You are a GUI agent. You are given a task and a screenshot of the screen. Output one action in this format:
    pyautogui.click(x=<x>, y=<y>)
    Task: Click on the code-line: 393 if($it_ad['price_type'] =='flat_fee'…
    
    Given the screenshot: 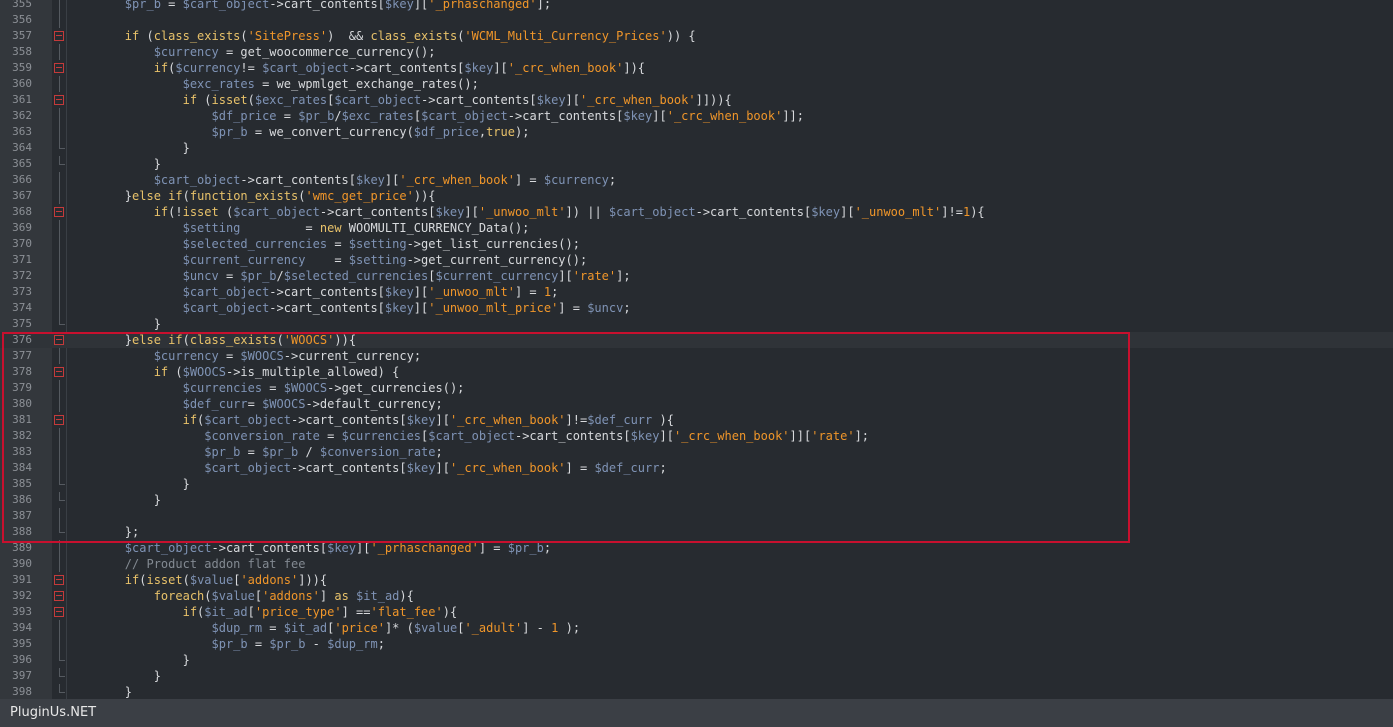 What is the action you would take?
    pyautogui.click(x=696, y=612)
    